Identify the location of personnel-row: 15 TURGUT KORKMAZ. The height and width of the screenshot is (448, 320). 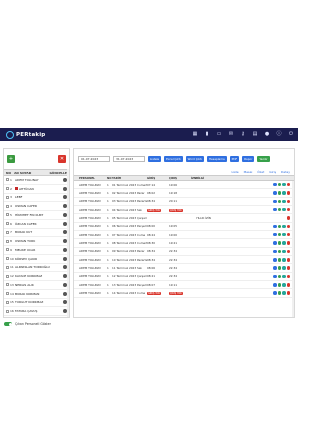
(36, 303).